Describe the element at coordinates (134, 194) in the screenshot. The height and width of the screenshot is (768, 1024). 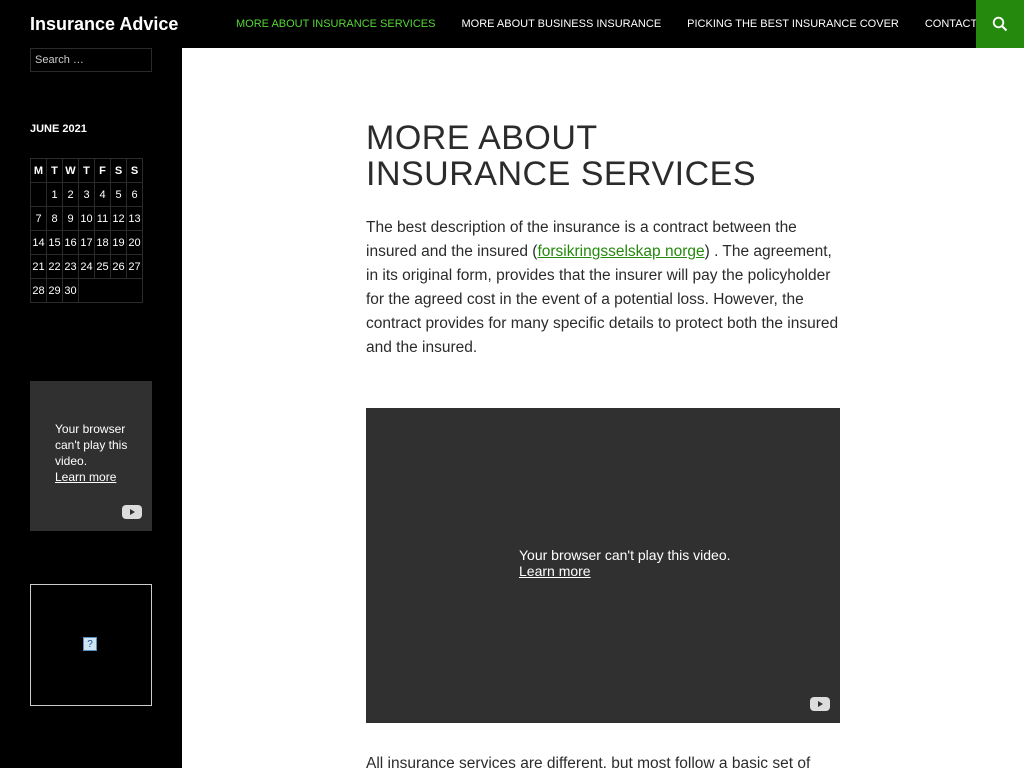
I see `calendar-day: 6` at that location.